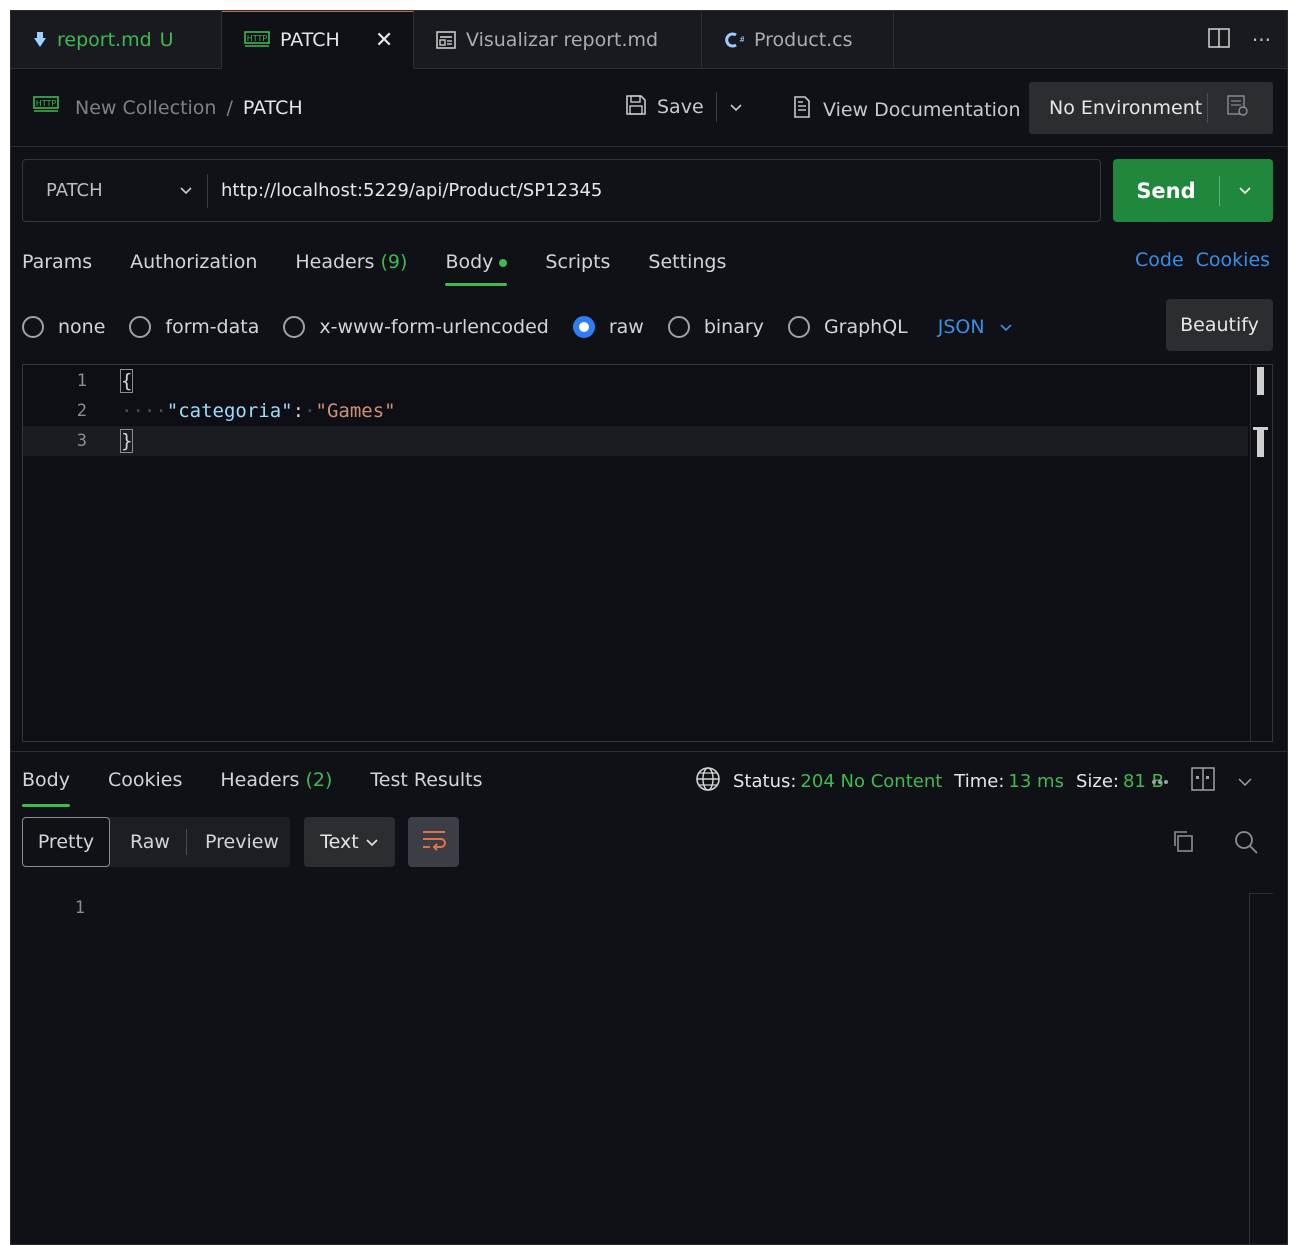 The height and width of the screenshot is (1245, 1293). What do you see at coordinates (558, 40) in the screenshot?
I see `tab-preview-report: Visualizar report.md` at bounding box center [558, 40].